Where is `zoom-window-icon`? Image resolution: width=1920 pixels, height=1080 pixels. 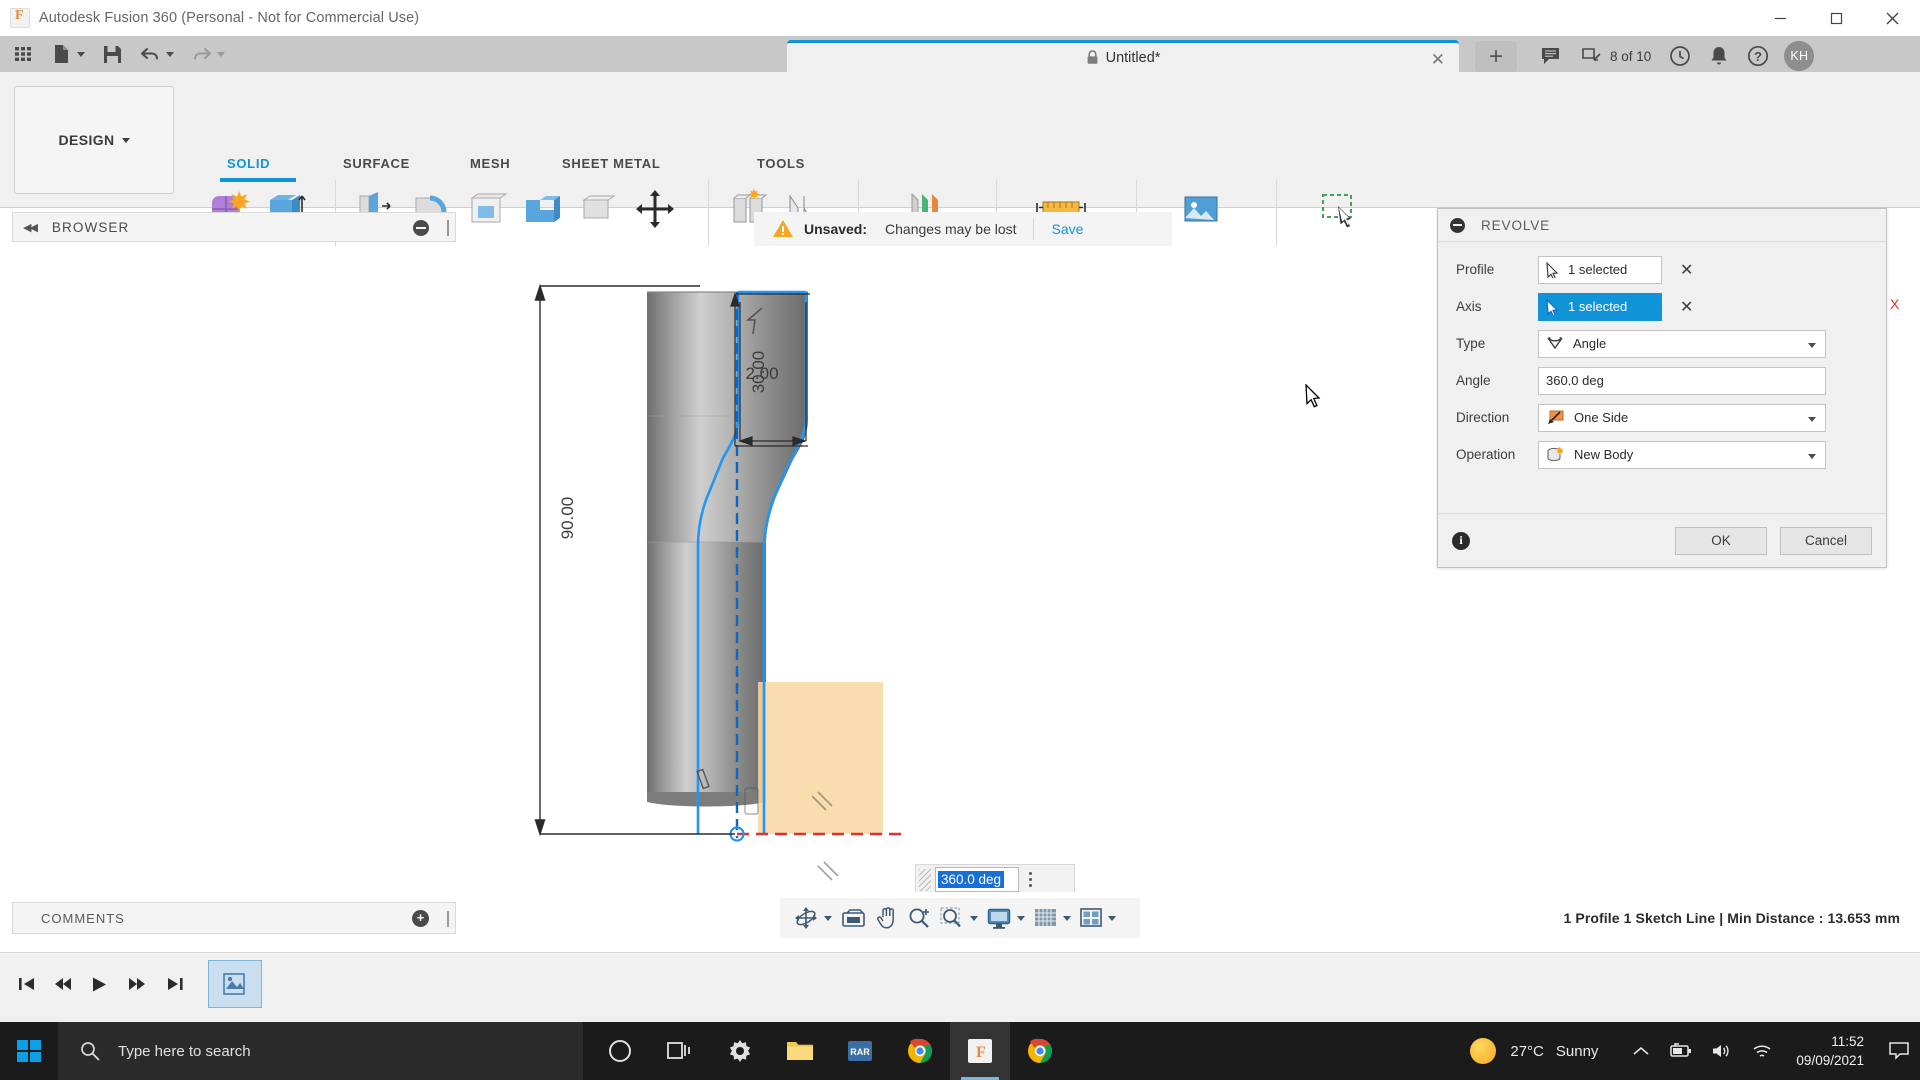
zoom-window-icon is located at coordinates (952, 918).